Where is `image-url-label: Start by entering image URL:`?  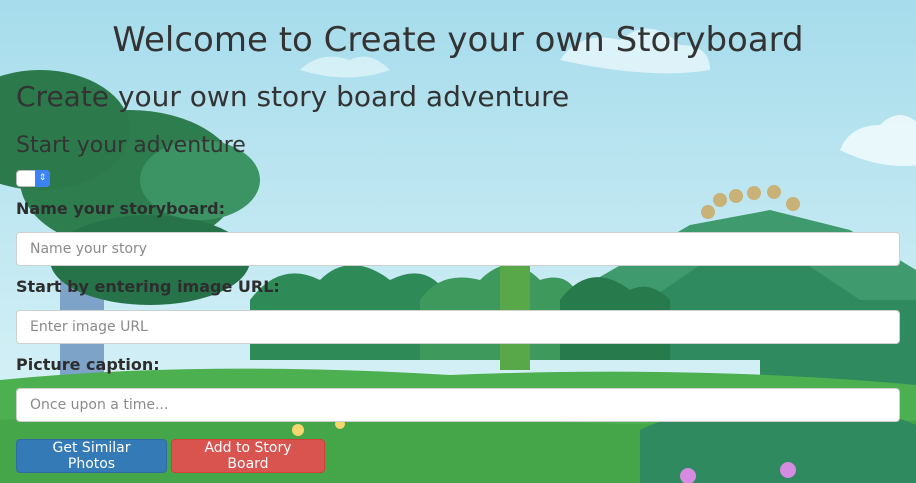
image-url-label: Start by entering image URL: is located at coordinates (148, 286).